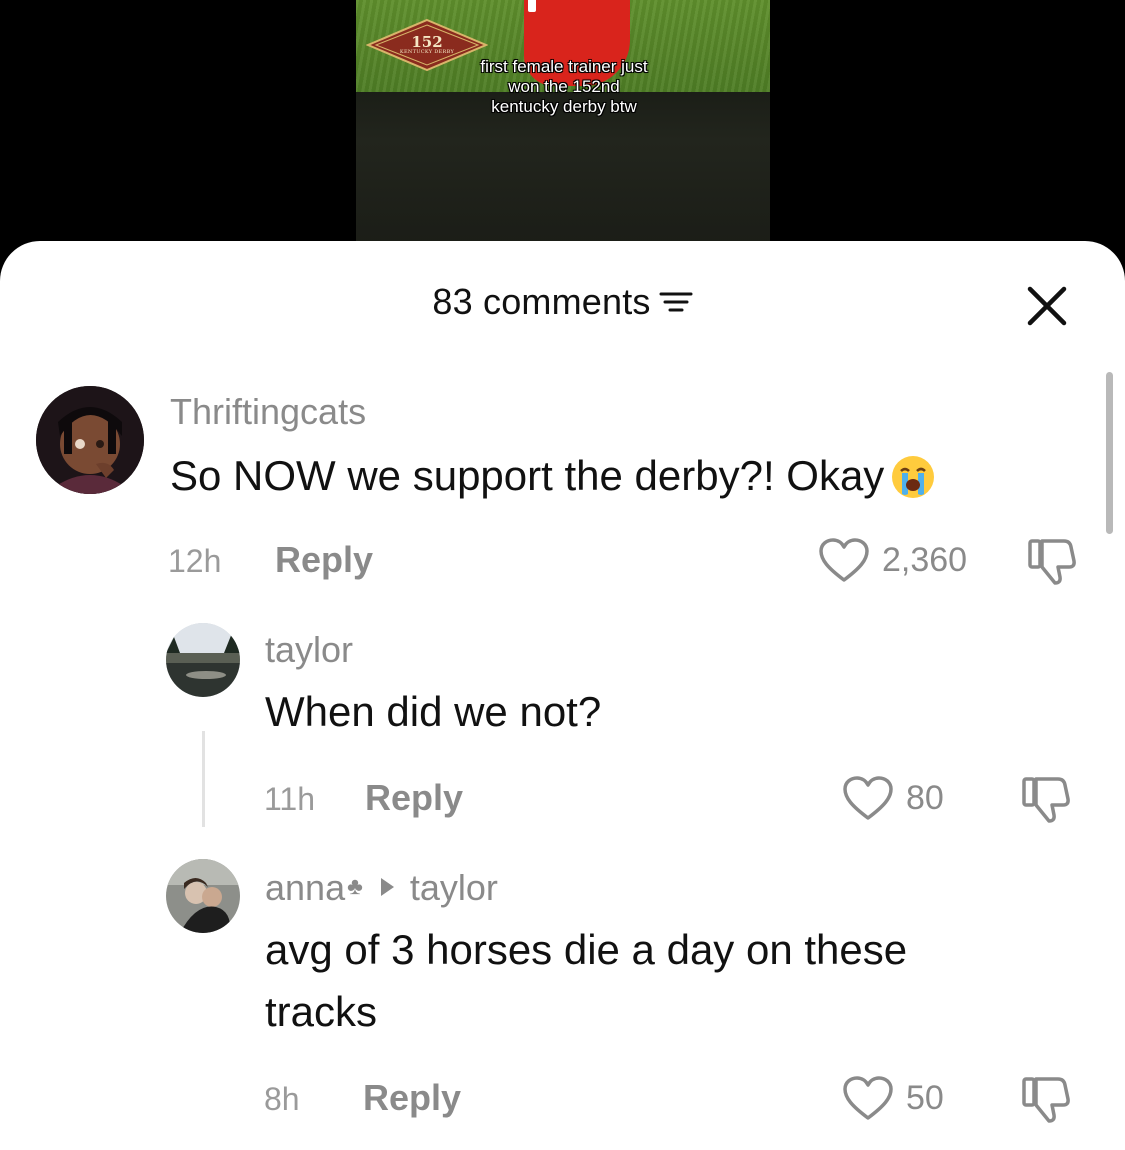 This screenshot has width=1125, height=1150. I want to click on comment-text-content: So NOW we support the derby?! Okay, so click(527, 475).